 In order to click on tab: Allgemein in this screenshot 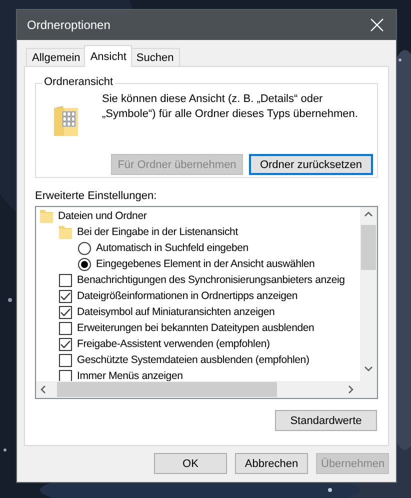, I will do `click(56, 57)`.